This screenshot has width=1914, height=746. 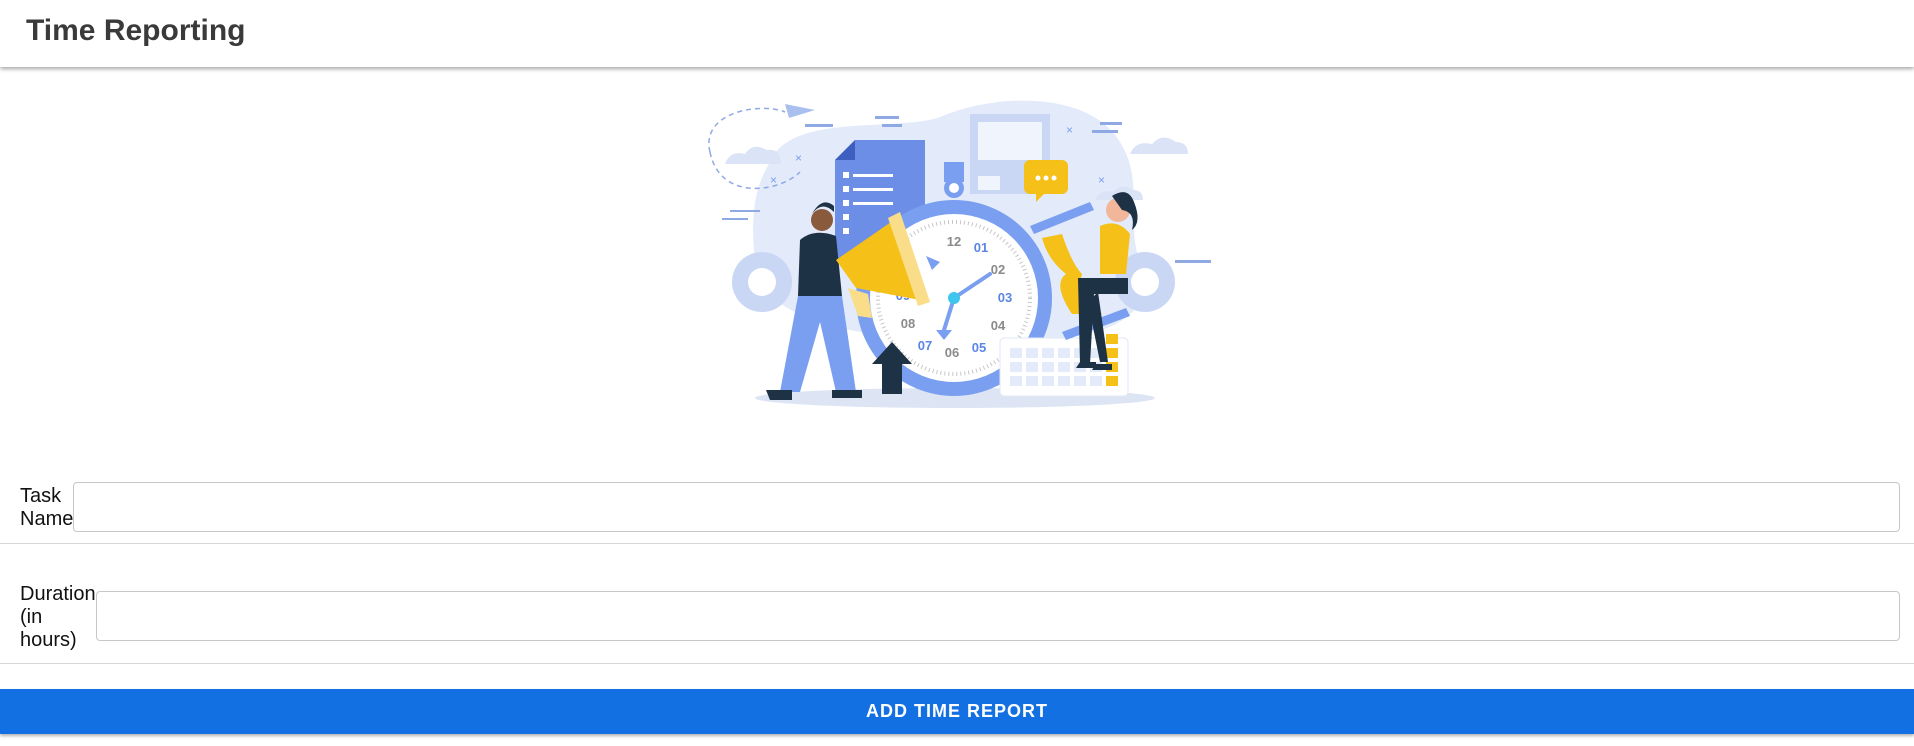 What do you see at coordinates (998, 269) in the screenshot?
I see `clock-number: 02` at bounding box center [998, 269].